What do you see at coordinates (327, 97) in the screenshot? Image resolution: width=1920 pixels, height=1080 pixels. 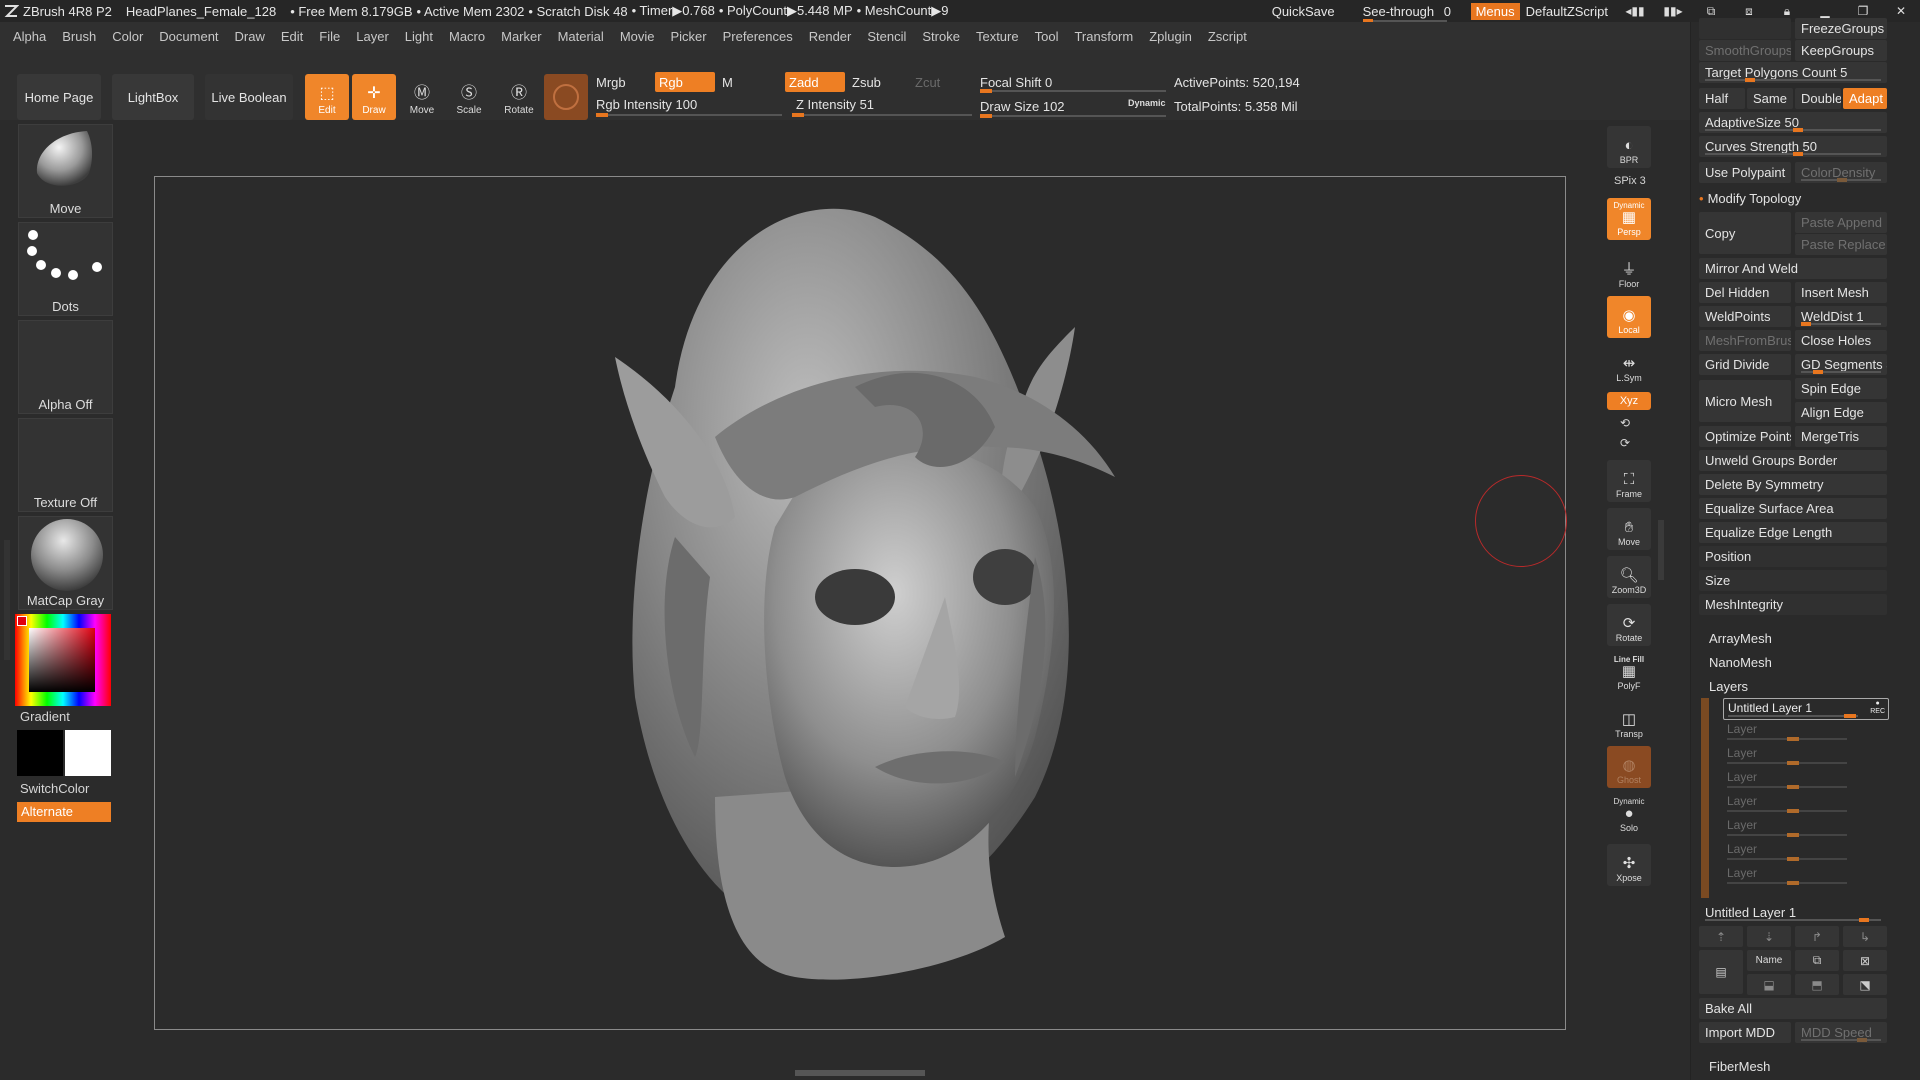 I see `edit-mode-button: ⬚ Edit` at bounding box center [327, 97].